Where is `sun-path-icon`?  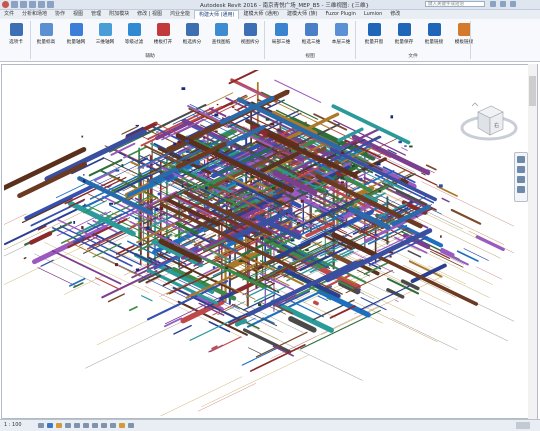 sun-path-icon is located at coordinates (59, 425).